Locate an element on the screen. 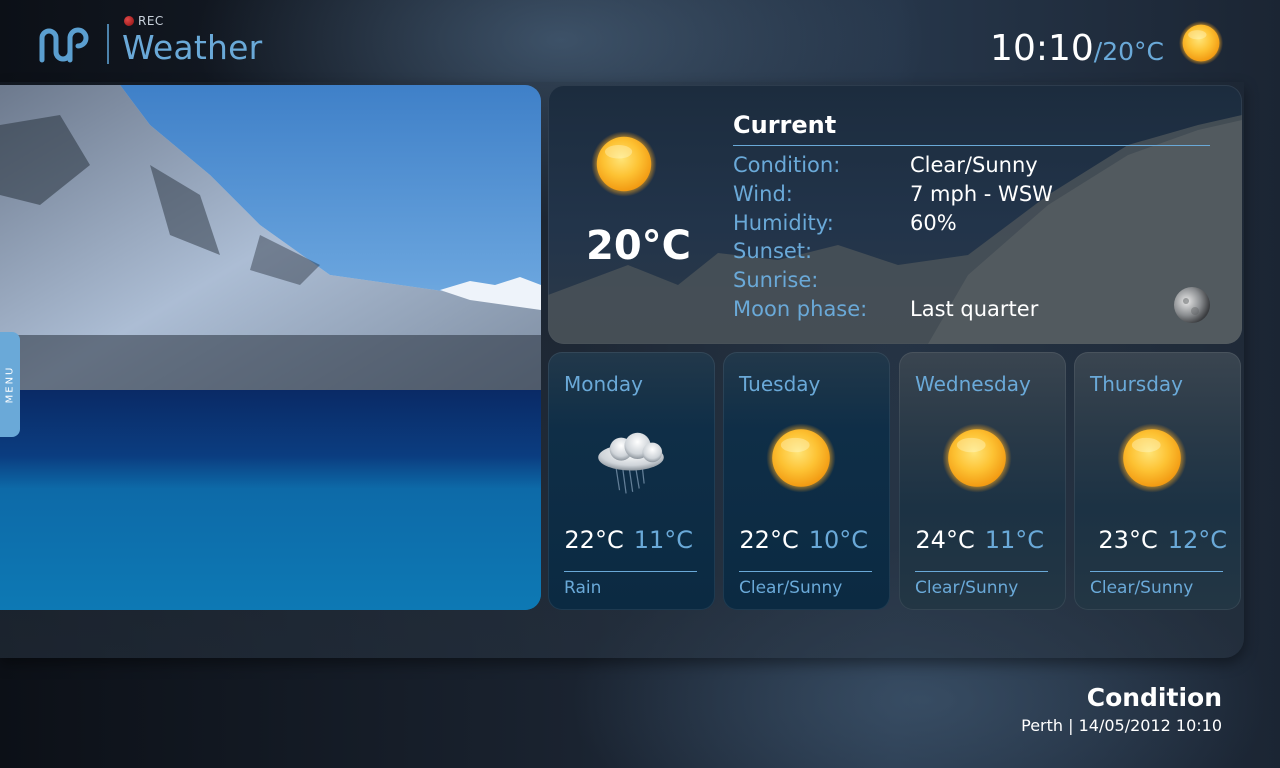  forecast-condition: Rain is located at coordinates (583, 588).